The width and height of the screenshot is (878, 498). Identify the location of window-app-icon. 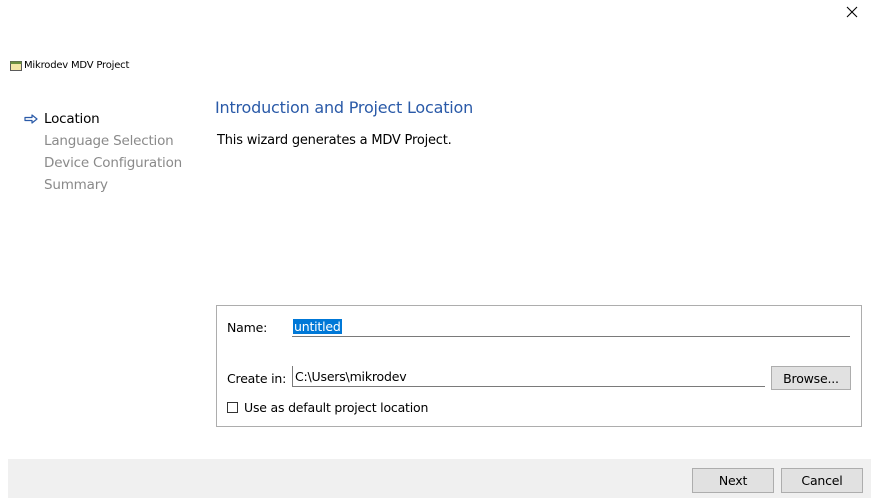
(16, 65).